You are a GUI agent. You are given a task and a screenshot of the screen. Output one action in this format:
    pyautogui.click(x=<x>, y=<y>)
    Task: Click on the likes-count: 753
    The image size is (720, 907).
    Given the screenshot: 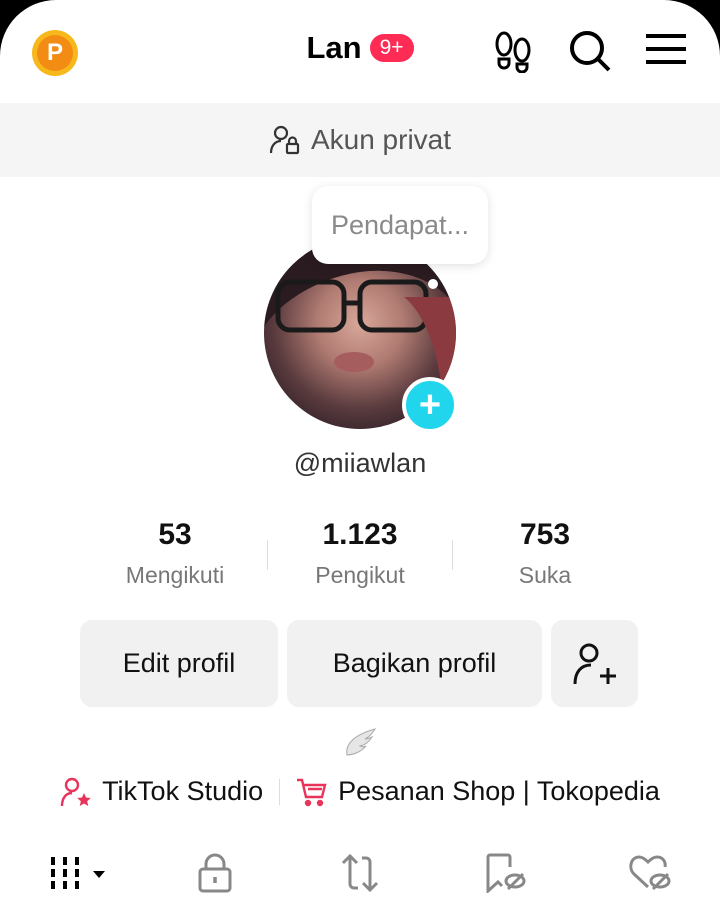 What is the action you would take?
    pyautogui.click(x=545, y=534)
    